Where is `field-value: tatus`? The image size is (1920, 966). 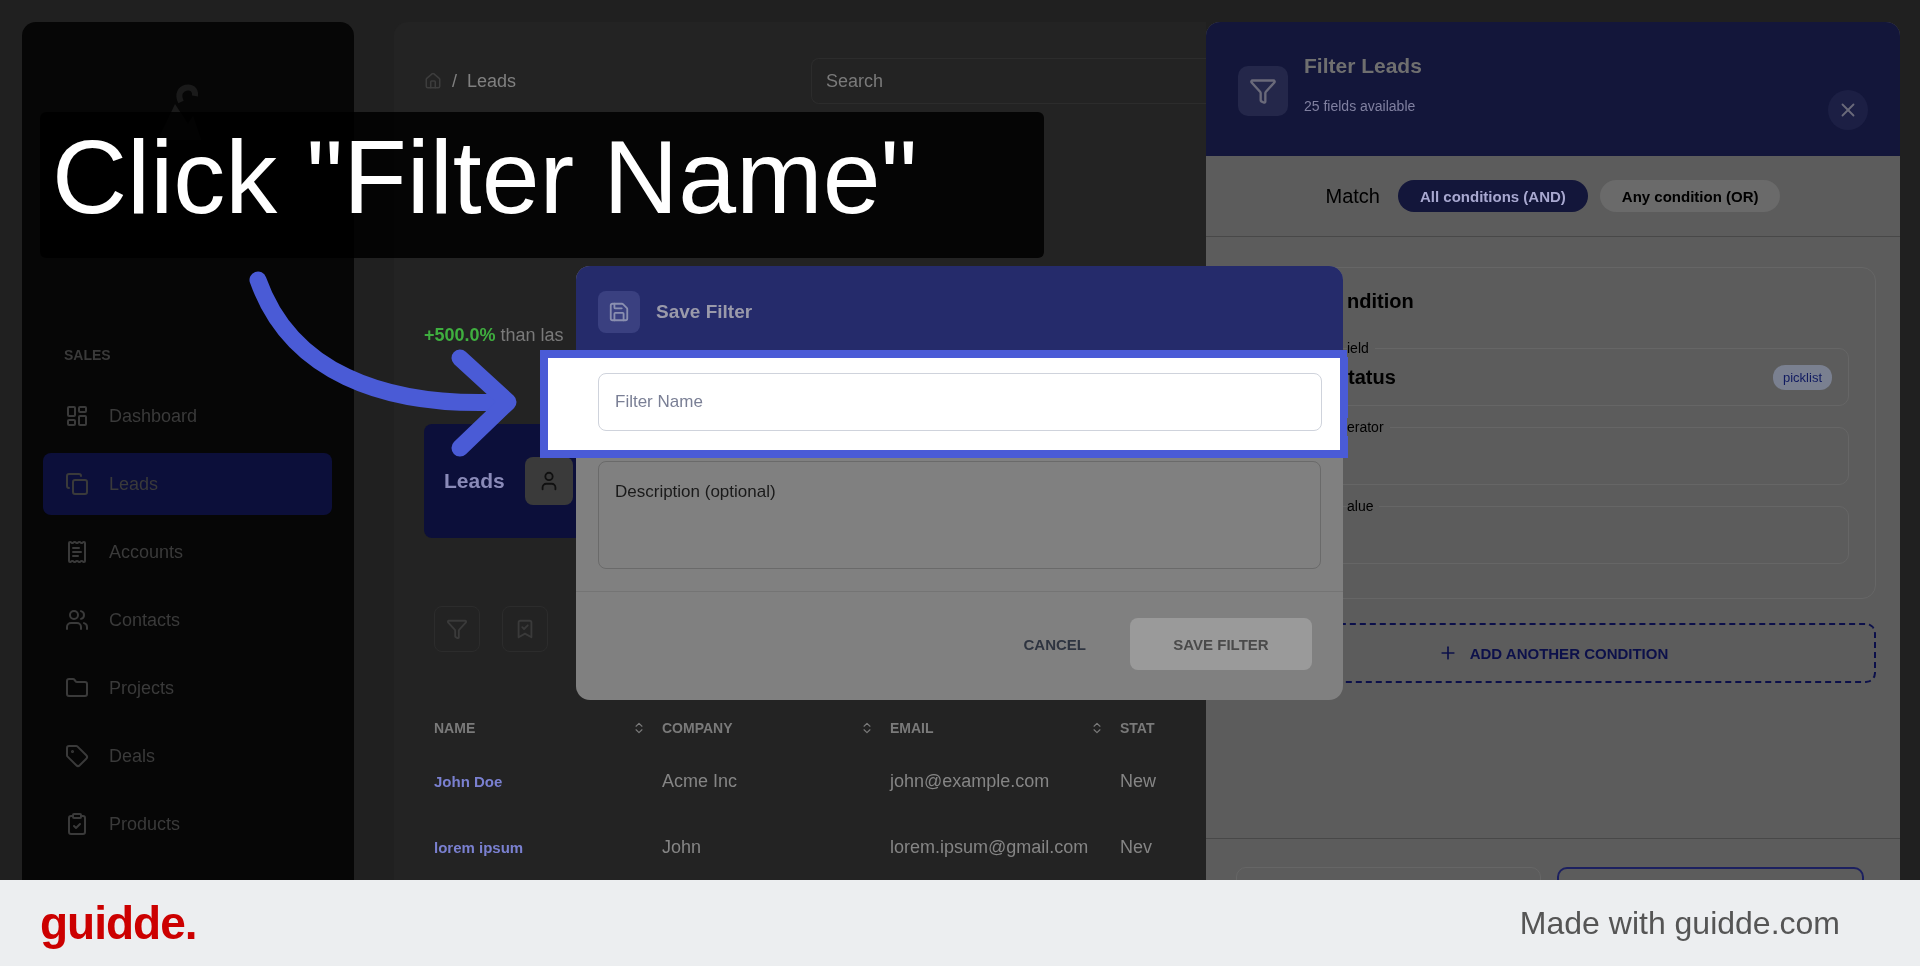 field-value: tatus is located at coordinates (1372, 377).